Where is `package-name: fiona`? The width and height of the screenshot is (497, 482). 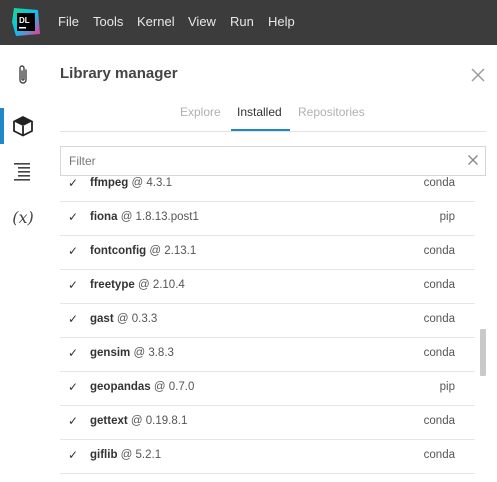 package-name: fiona is located at coordinates (104, 217).